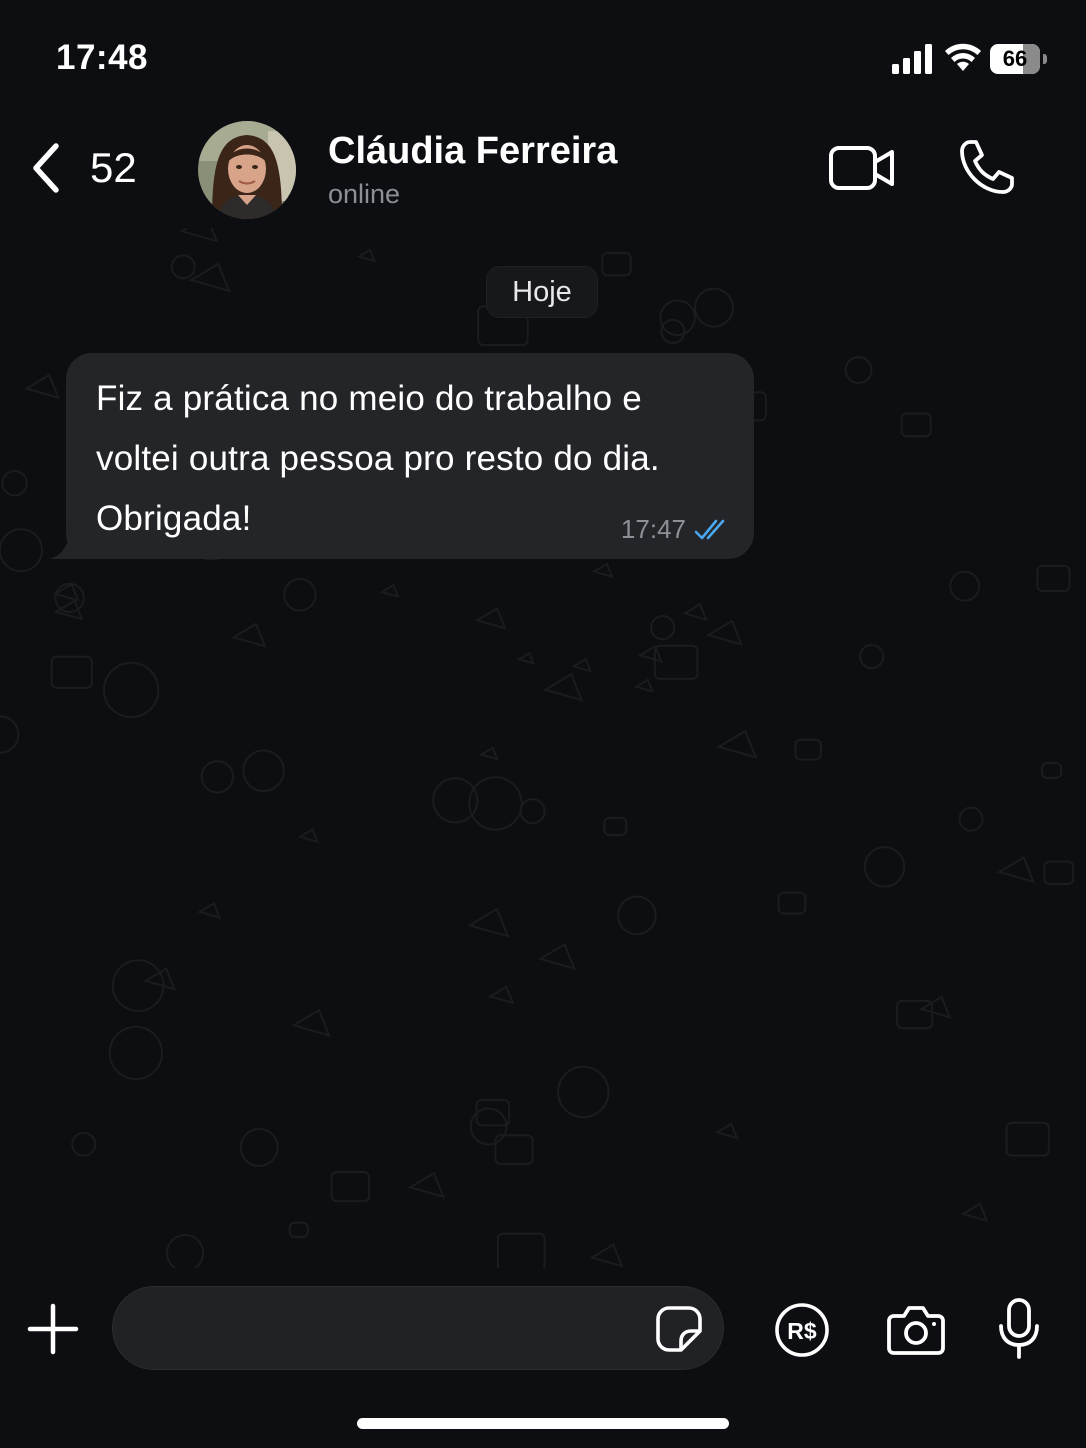 The height and width of the screenshot is (1448, 1086). I want to click on status-time: 17:48, so click(102, 57).